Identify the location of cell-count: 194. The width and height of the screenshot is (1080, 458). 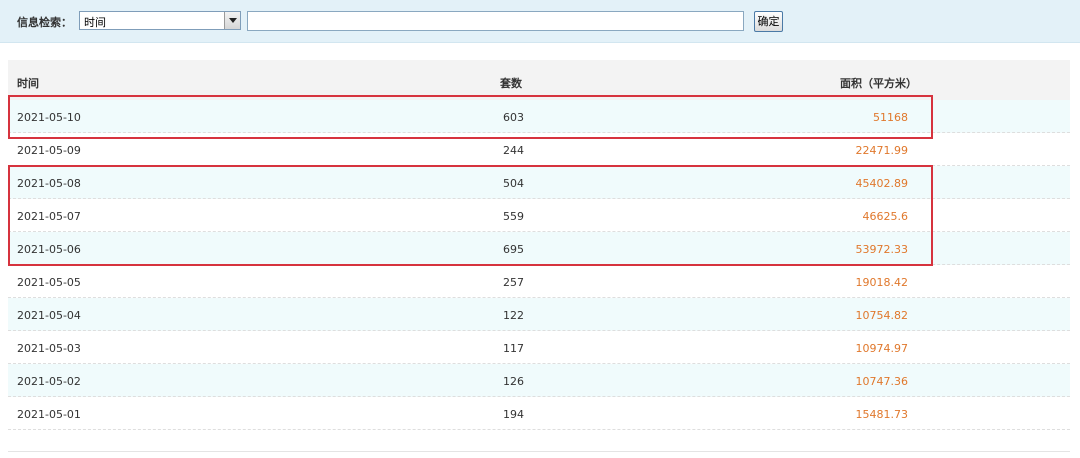
(513, 414).